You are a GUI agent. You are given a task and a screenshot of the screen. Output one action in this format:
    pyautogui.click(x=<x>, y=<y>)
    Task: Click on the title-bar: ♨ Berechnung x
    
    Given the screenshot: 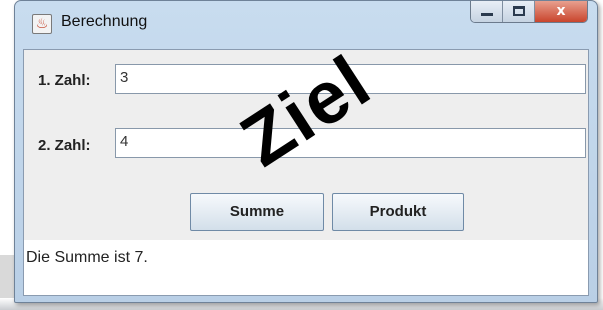 What is the action you would take?
    pyautogui.click(x=306, y=25)
    